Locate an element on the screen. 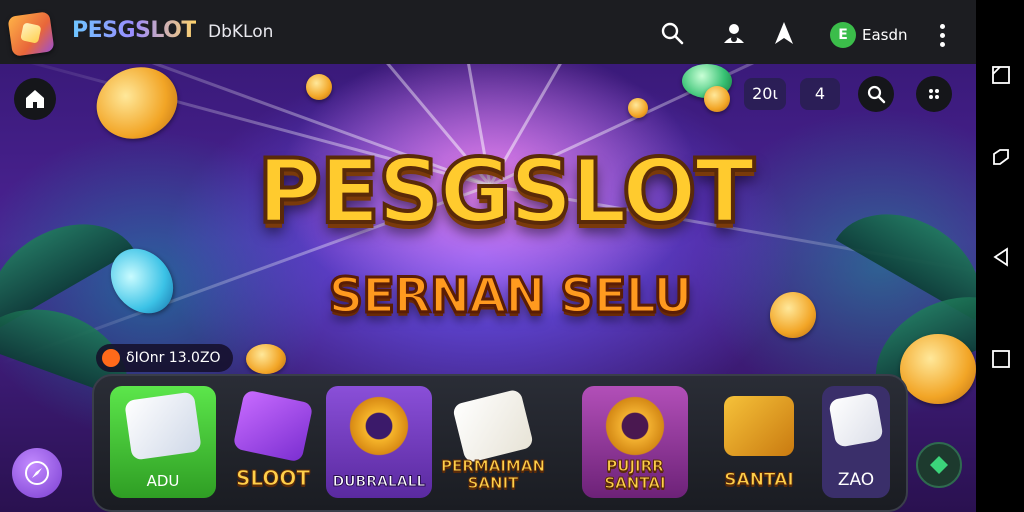 The width and height of the screenshot is (1024, 512). compass-icon is located at coordinates (37, 473).